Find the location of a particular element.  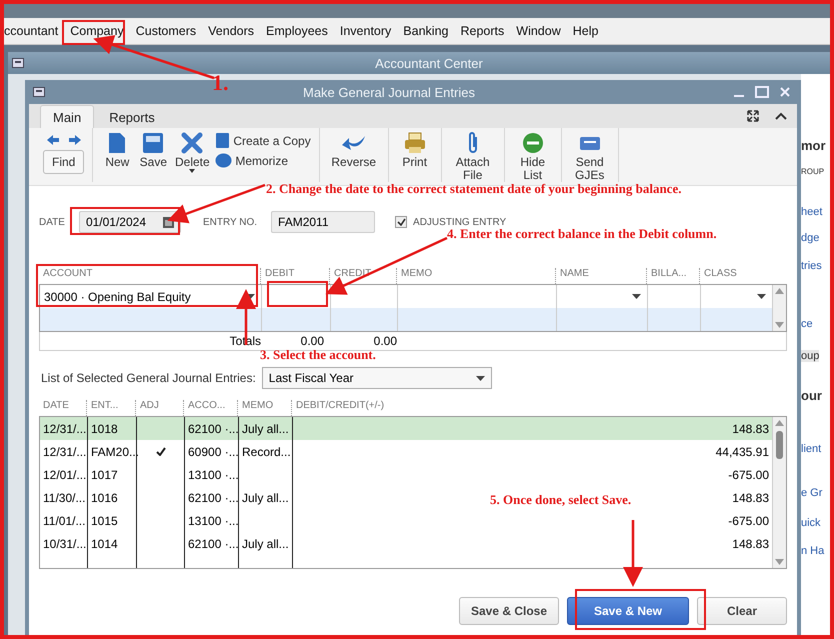

link: e Gr is located at coordinates (811, 493).